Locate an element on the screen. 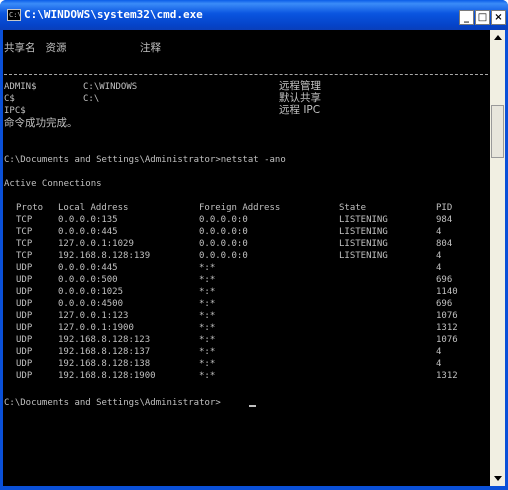  local-address-cell: 127.0.0.1:1029 is located at coordinates (96, 244).